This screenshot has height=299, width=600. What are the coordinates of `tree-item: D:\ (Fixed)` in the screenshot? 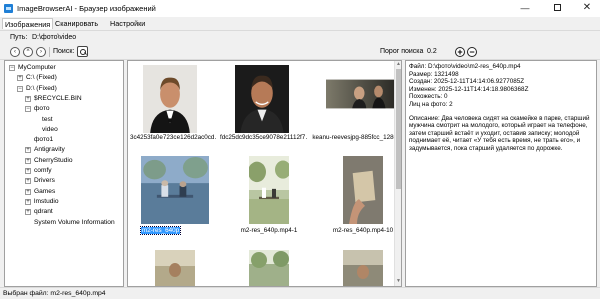 It's located at (41, 89).